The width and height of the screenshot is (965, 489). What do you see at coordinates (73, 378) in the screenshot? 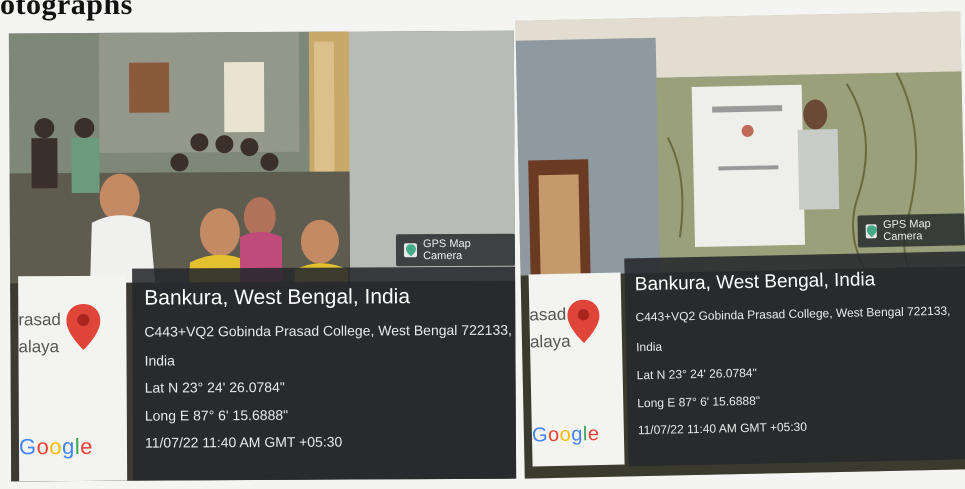
I see `map-thumbnail: rasad alaya Google` at bounding box center [73, 378].